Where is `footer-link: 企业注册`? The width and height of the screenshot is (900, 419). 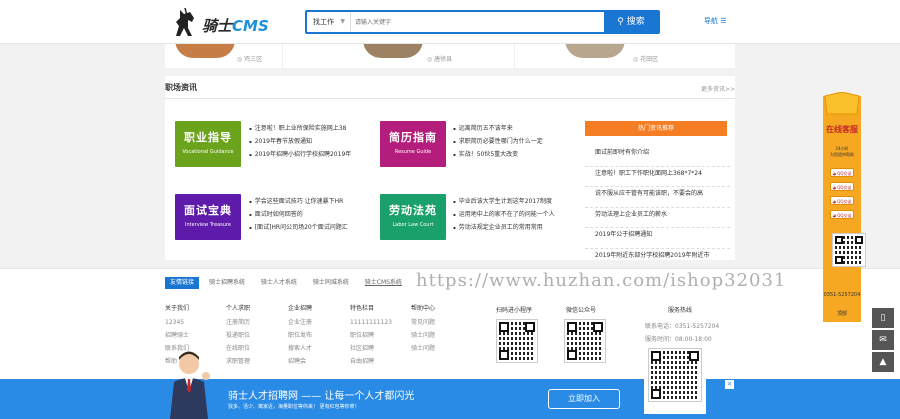 footer-link: 企业注册 is located at coordinates (300, 322).